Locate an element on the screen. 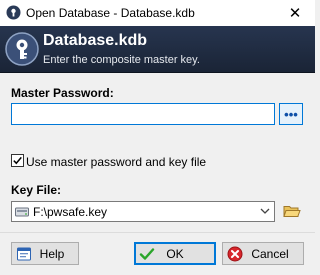  lock-icon is located at coordinates (13, 12).